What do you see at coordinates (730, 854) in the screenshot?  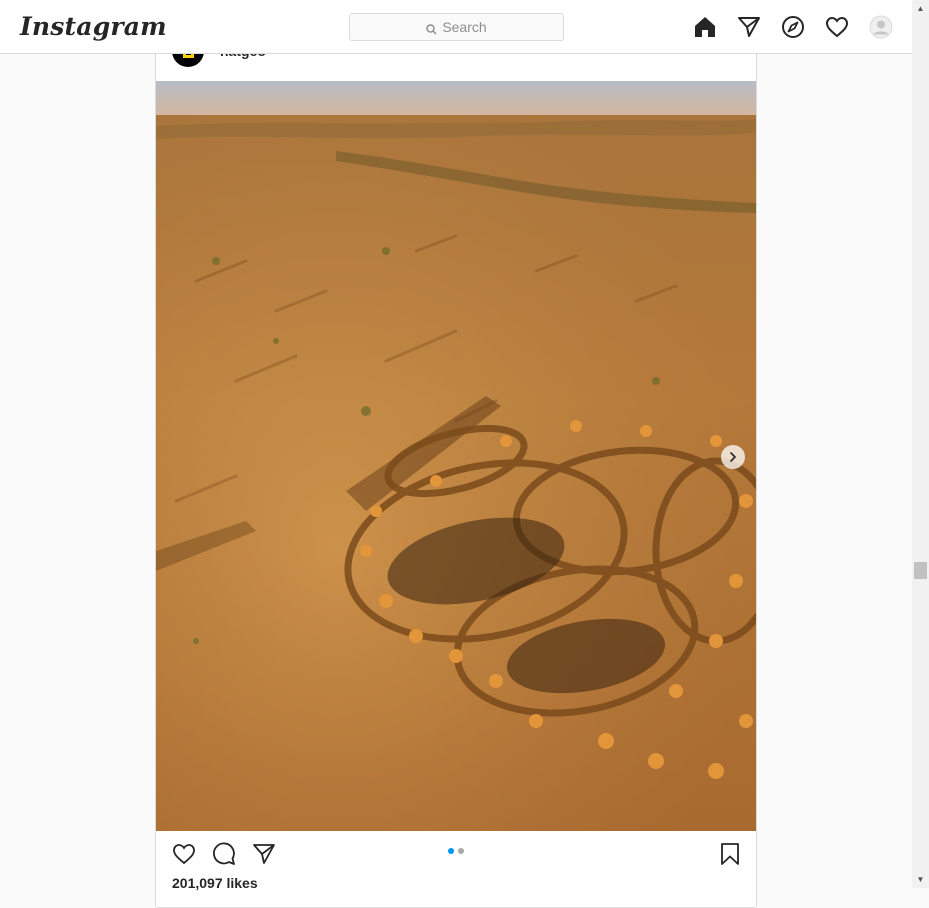 I see `save-bookmark-icon` at bounding box center [730, 854].